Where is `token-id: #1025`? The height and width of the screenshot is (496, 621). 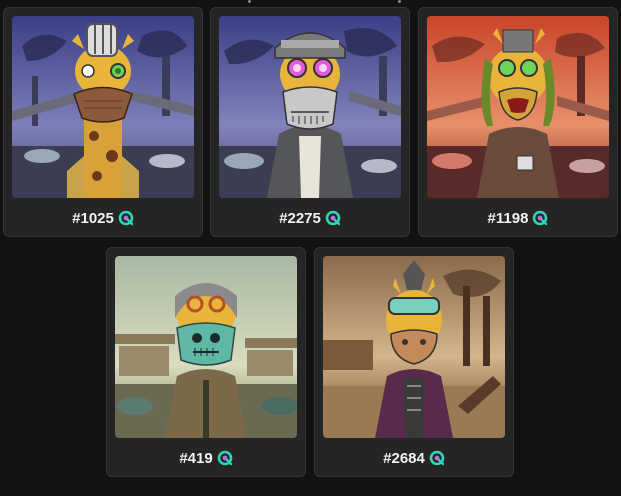
token-id: #1025 is located at coordinates (93, 218).